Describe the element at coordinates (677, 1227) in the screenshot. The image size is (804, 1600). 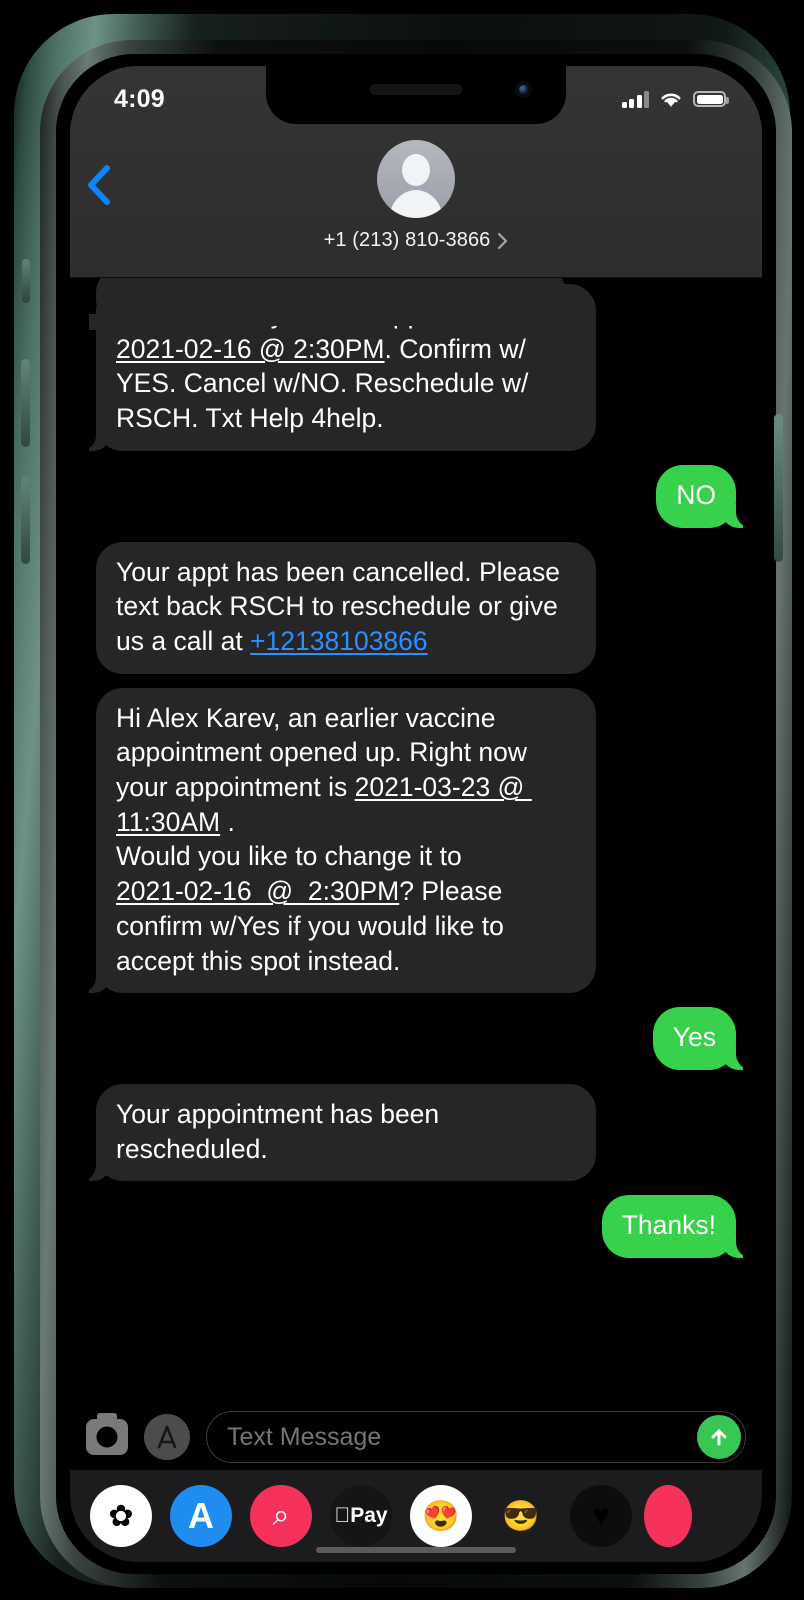
I see `outgoing-message-bubble: Thanks!` at that location.